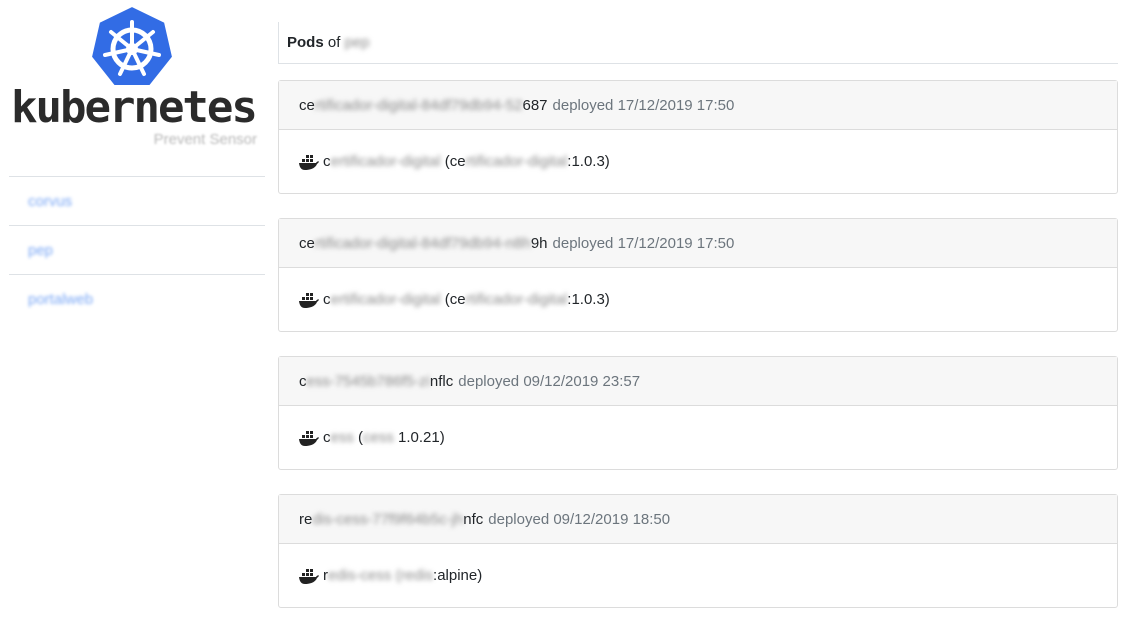  Describe the element at coordinates (423, 243) in the screenshot. I see `pod-name: certificador-digital-84df79db94-n8h9h` at that location.